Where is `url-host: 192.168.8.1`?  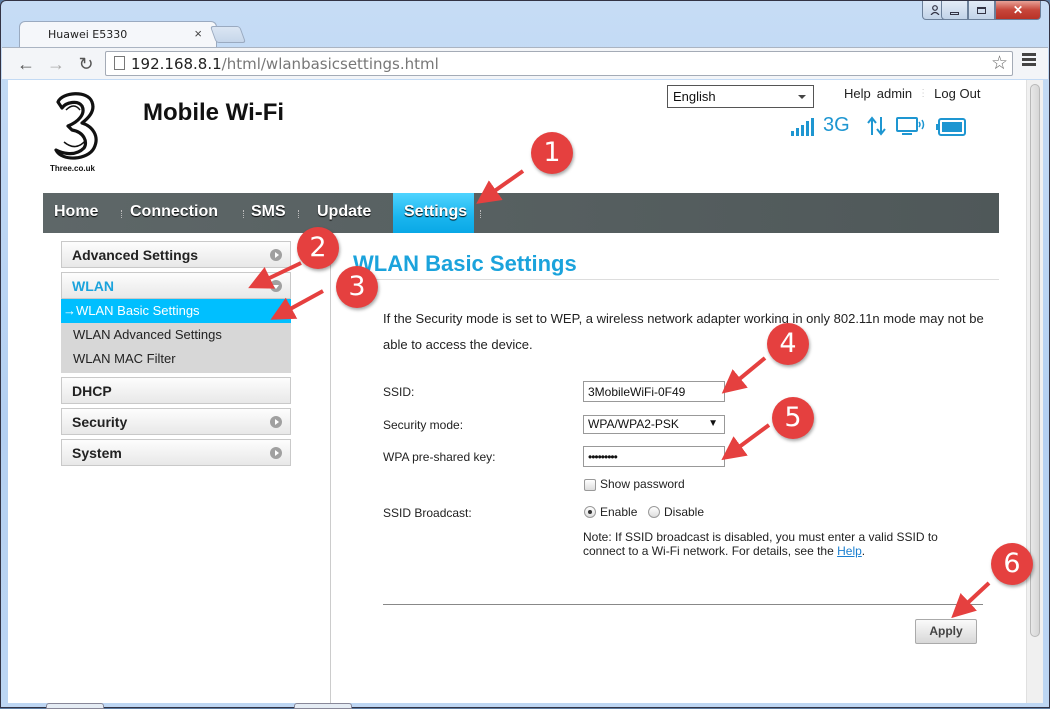 url-host: 192.168.8.1 is located at coordinates (176, 64).